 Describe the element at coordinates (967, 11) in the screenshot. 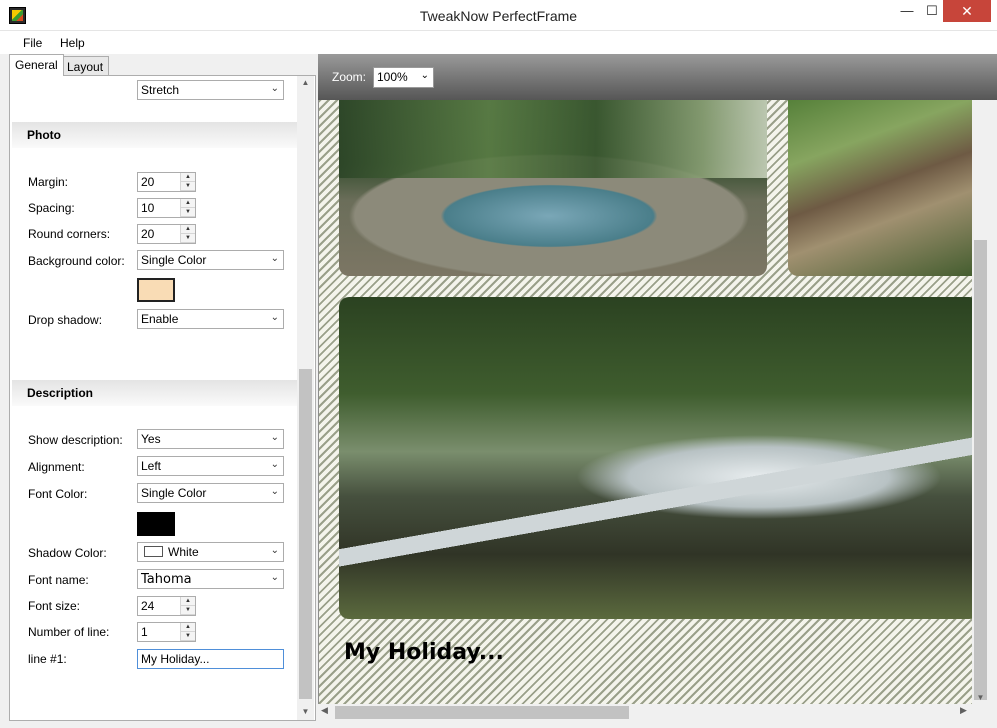

I see `close-button: ✕` at that location.